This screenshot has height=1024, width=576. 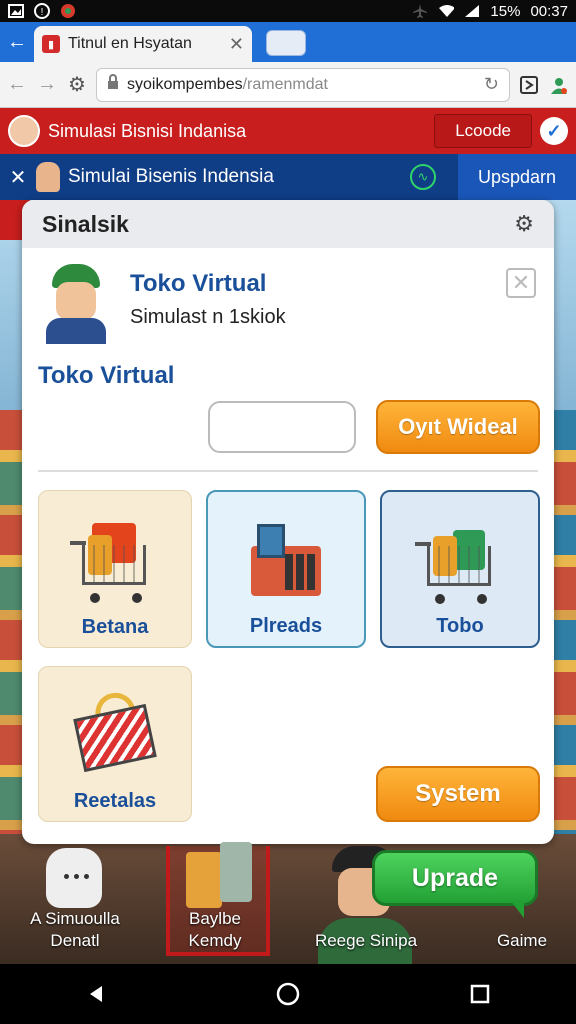 What do you see at coordinates (75, 930) in the screenshot?
I see `hud-item-label: A Simuoulla Denatl` at bounding box center [75, 930].